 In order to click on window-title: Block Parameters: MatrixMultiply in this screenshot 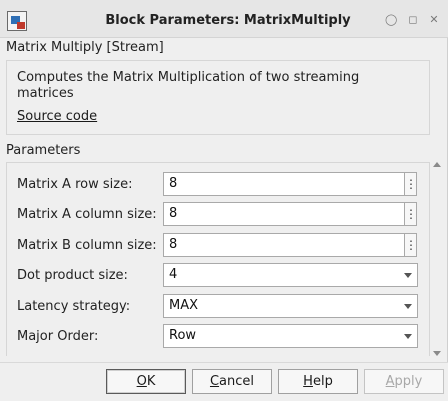, I will do `click(228, 20)`.